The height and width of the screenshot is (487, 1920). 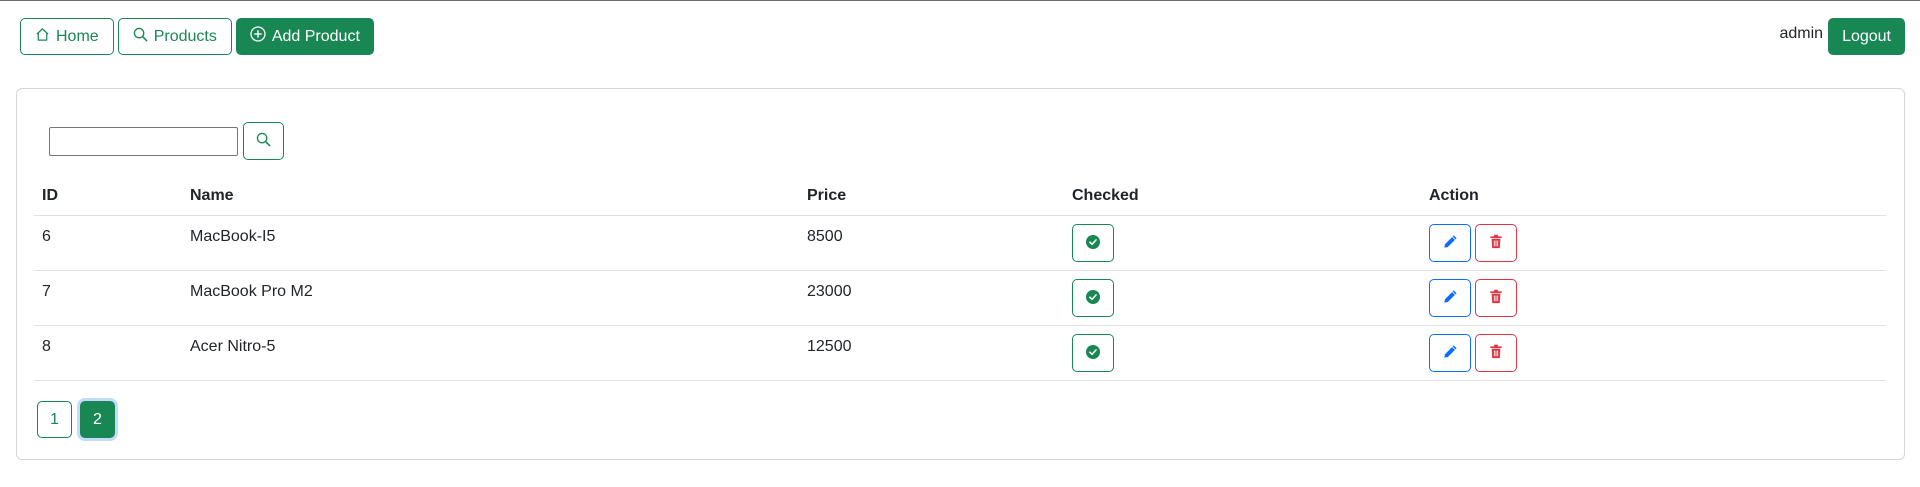 What do you see at coordinates (1801, 33) in the screenshot?
I see `username: admin` at bounding box center [1801, 33].